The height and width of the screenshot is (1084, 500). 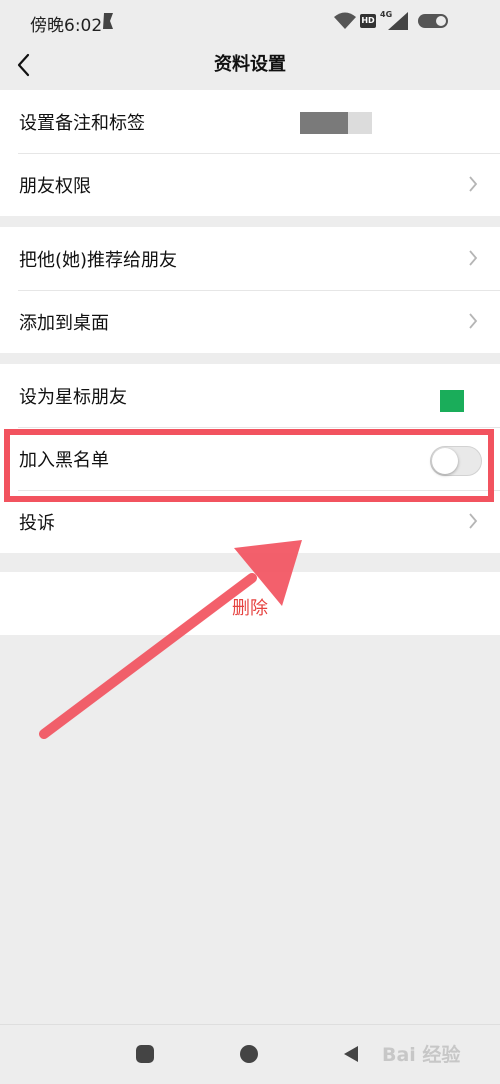 What do you see at coordinates (98, 260) in the screenshot?
I see `row-label: 把他(她)推荐给朋友` at bounding box center [98, 260].